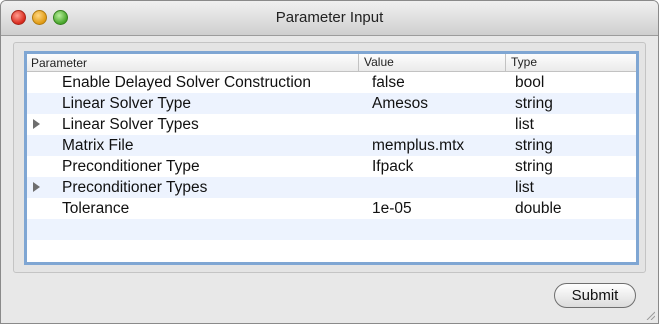 The height and width of the screenshot is (324, 659). I want to click on parameter-type-cell: bool, so click(530, 82).